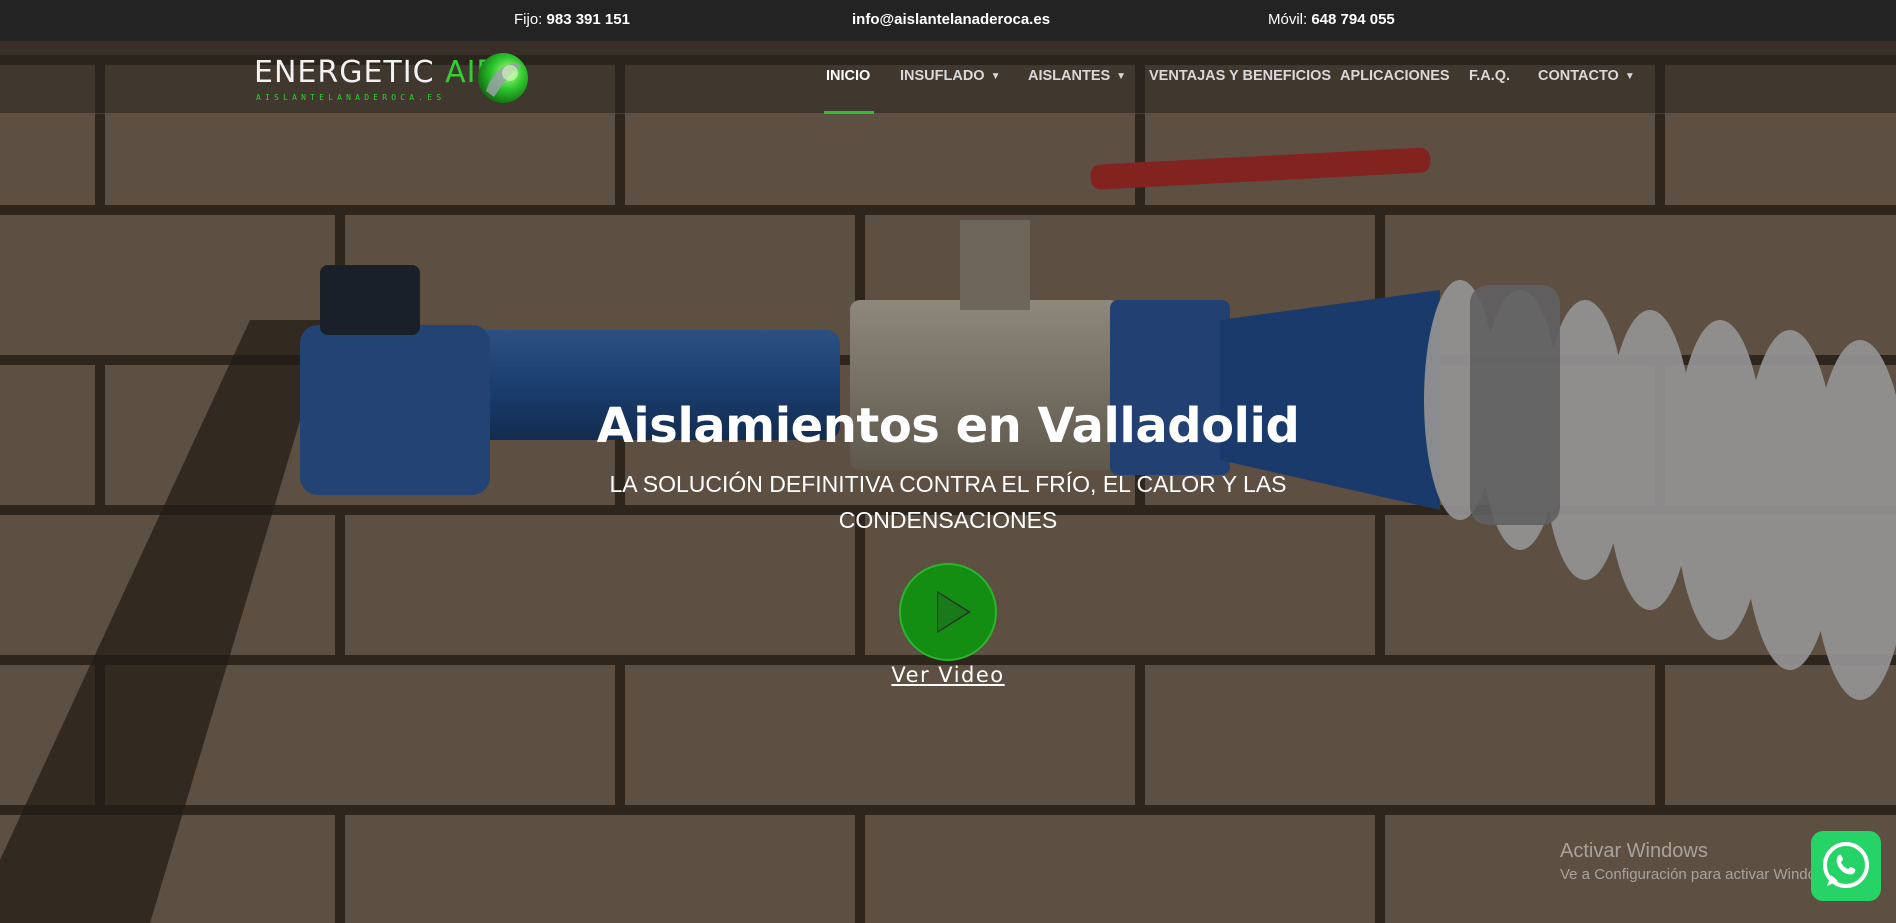 This screenshot has height=923, width=1896. I want to click on play-video-button, so click(948, 612).